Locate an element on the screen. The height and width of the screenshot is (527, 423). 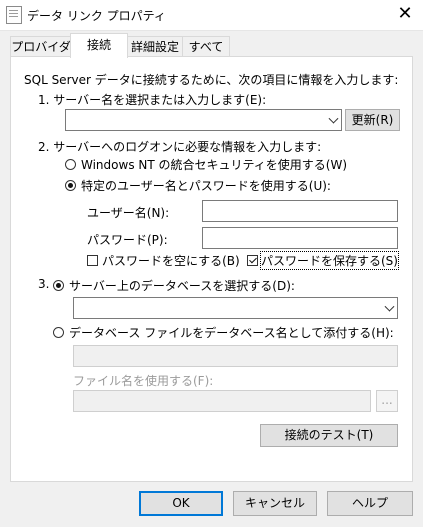
select-db-label: サーバー上のデータベースを選択する(D): is located at coordinates (182, 286).